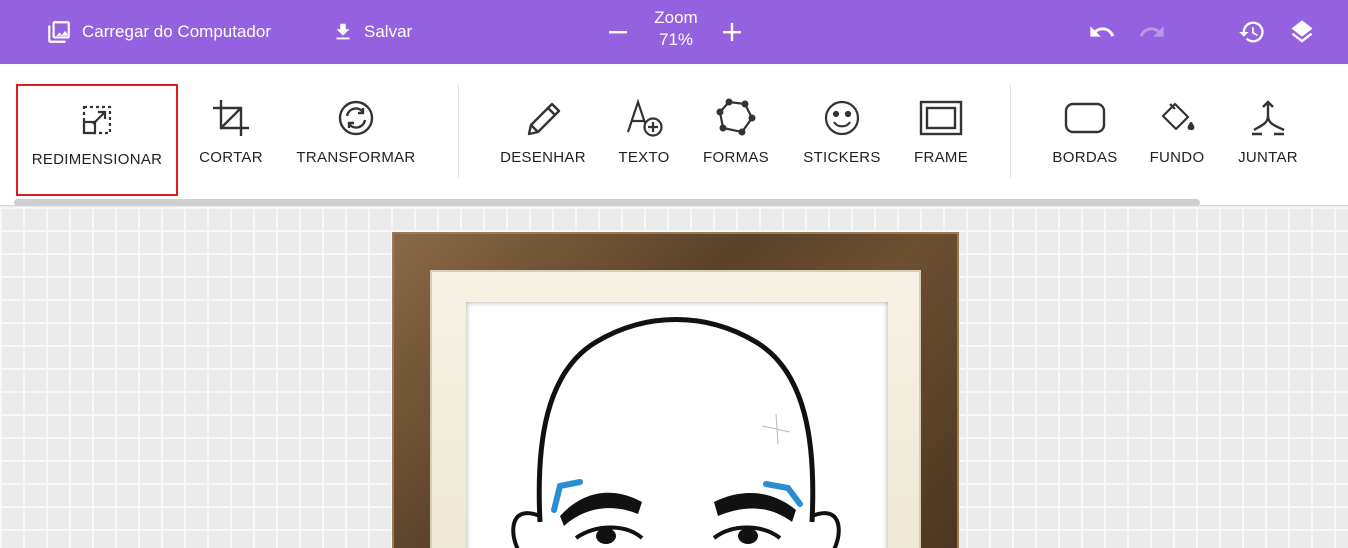 This screenshot has width=1348, height=548. What do you see at coordinates (736, 157) in the screenshot?
I see `tool-label: FORMAS` at bounding box center [736, 157].